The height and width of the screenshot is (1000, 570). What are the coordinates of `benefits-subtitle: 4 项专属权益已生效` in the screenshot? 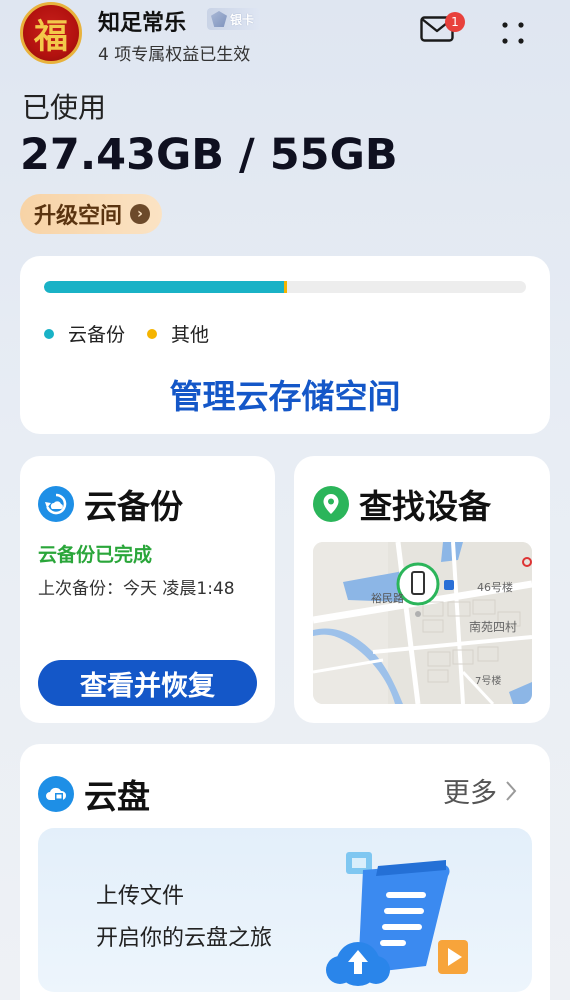 It's located at (174, 52).